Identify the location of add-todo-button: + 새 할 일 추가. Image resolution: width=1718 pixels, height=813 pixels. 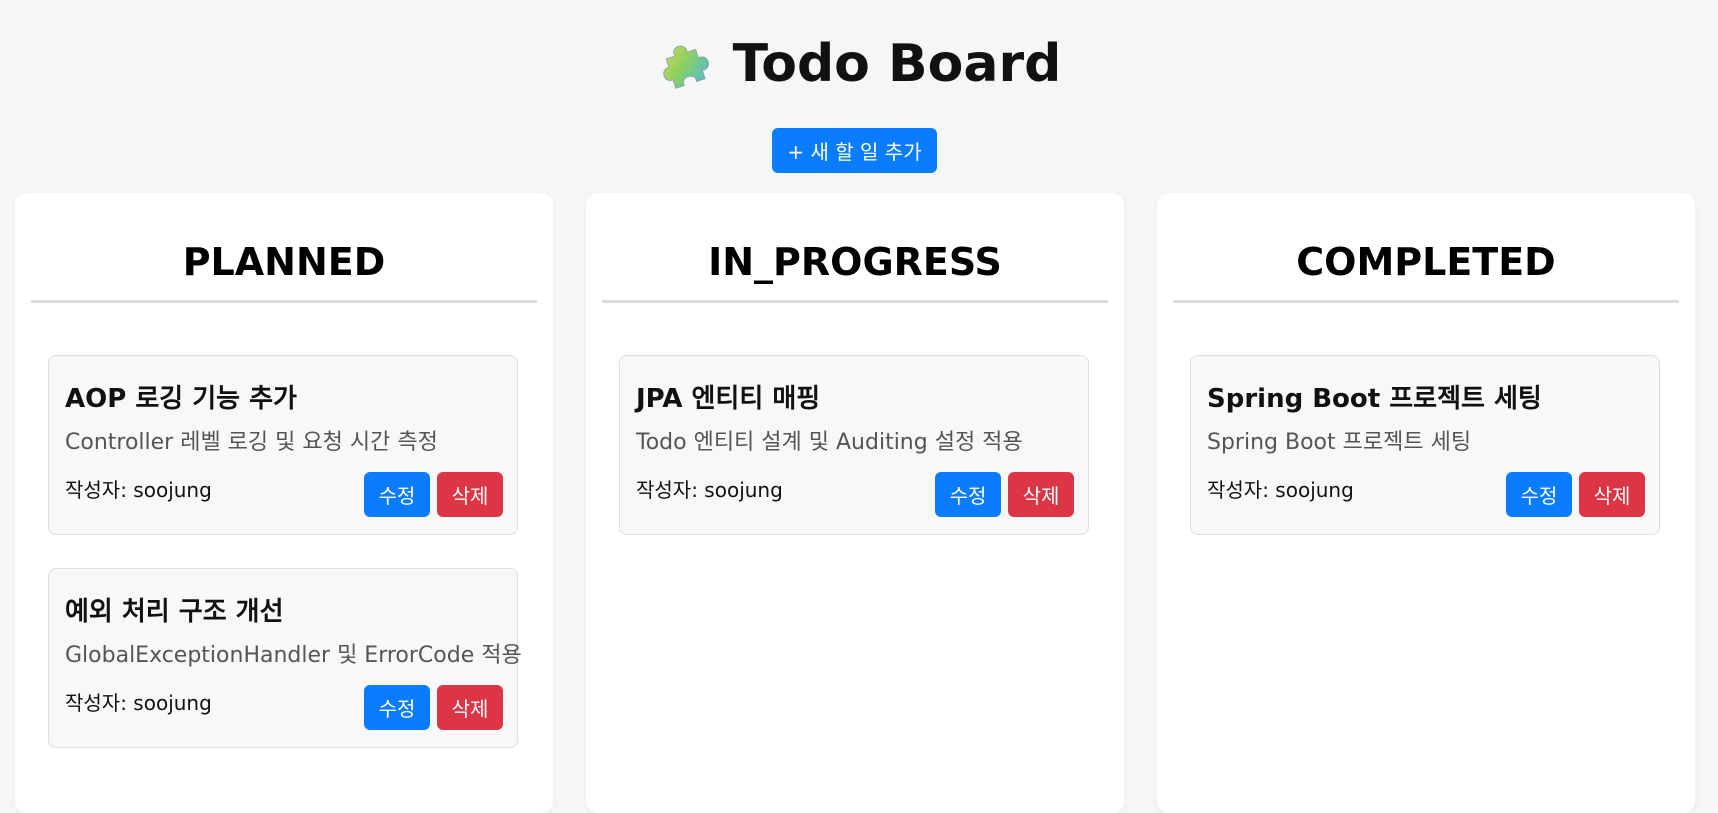
(854, 150).